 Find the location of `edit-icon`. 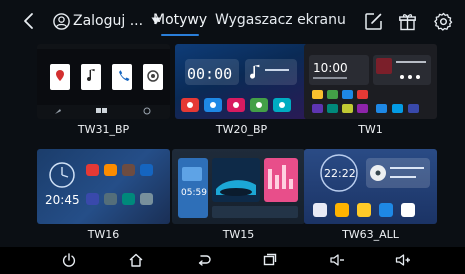

edit-icon is located at coordinates (373, 21).